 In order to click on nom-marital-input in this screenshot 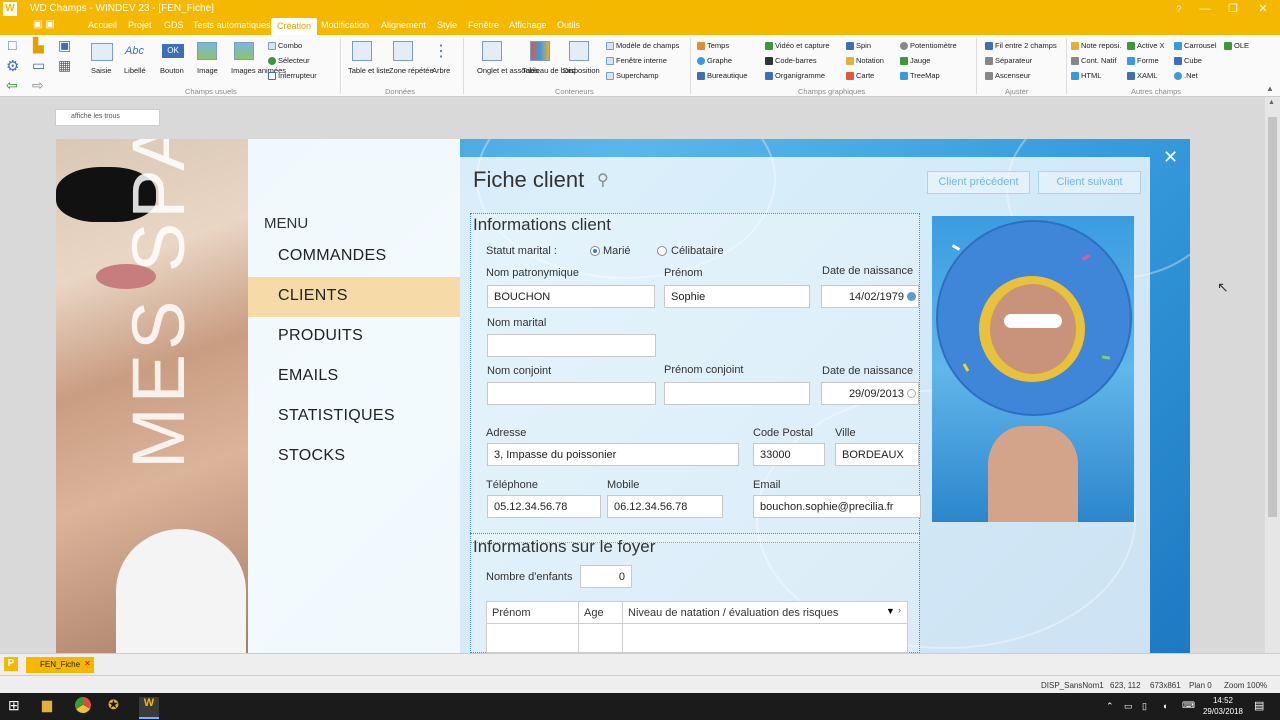, I will do `click(571, 345)`.